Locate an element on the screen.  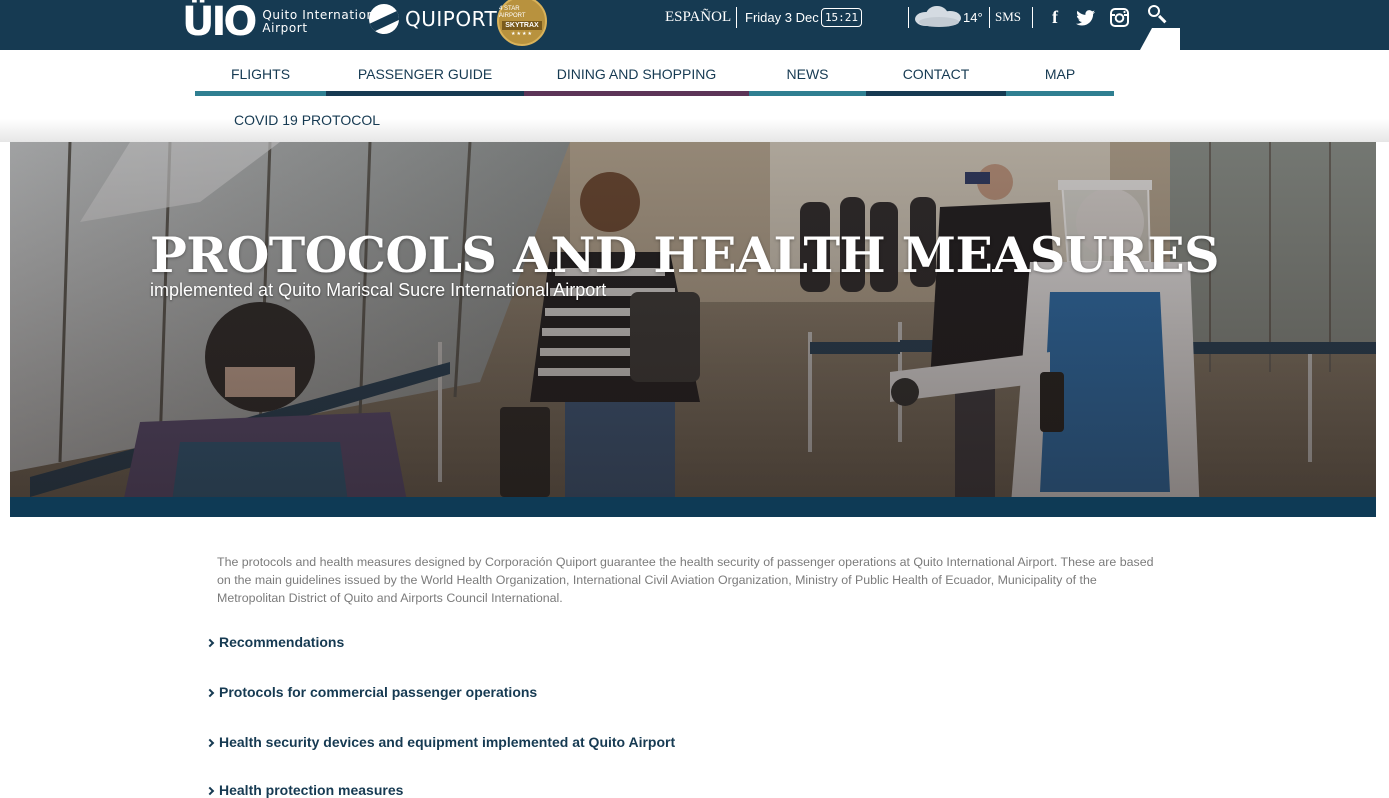
nav-underline-news is located at coordinates (807, 93).